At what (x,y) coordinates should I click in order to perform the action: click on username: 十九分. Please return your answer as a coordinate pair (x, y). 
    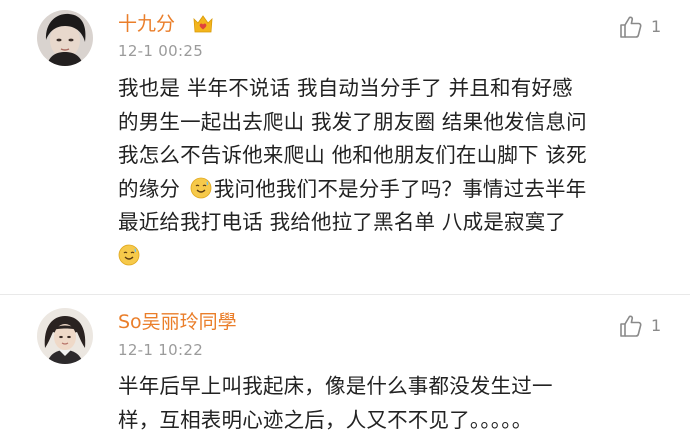
    Looking at the image, I should click on (146, 24).